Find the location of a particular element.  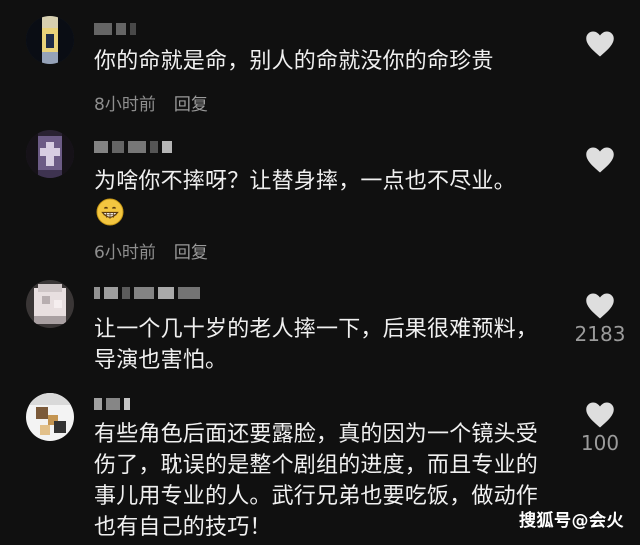

comment-text: 为啥你不摔呀？让替身摔，一点也不尽业。 is located at coordinates (305, 181).